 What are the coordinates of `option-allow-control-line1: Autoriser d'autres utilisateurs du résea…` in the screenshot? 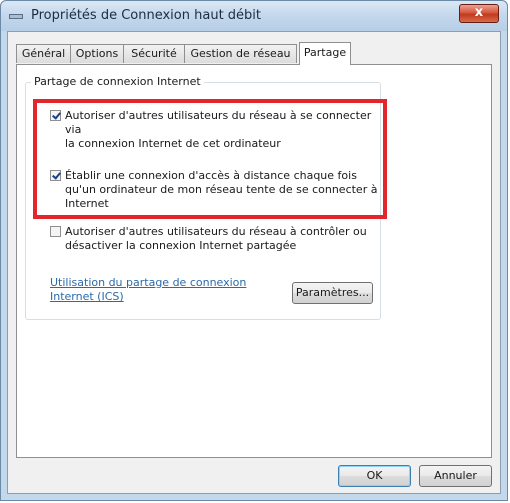 It's located at (216, 231).